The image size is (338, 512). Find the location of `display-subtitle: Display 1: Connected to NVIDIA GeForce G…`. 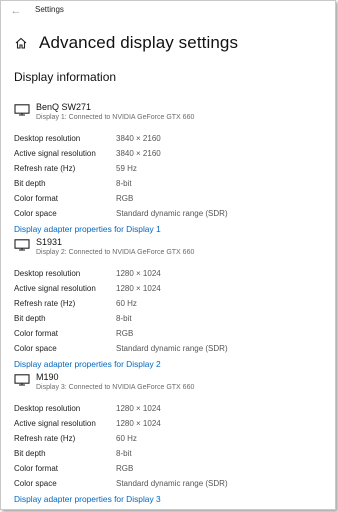

display-subtitle: Display 1: Connected to NVIDIA GeForce G… is located at coordinates (115, 117).